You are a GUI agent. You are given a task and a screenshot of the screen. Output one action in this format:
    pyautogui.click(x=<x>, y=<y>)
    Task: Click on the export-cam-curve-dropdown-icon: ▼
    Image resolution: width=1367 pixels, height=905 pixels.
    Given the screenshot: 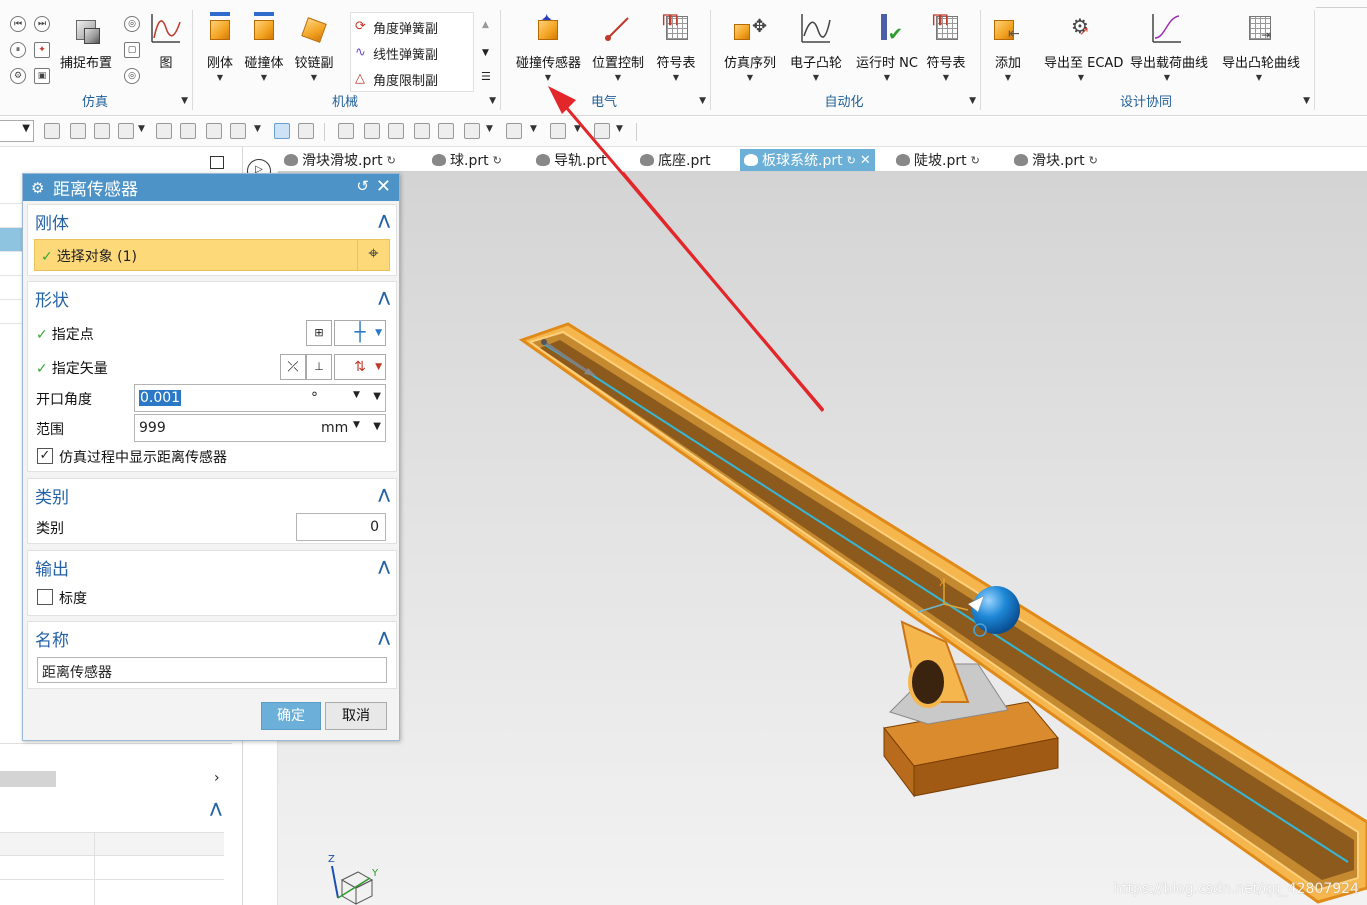 What is the action you would take?
    pyautogui.click(x=1259, y=77)
    